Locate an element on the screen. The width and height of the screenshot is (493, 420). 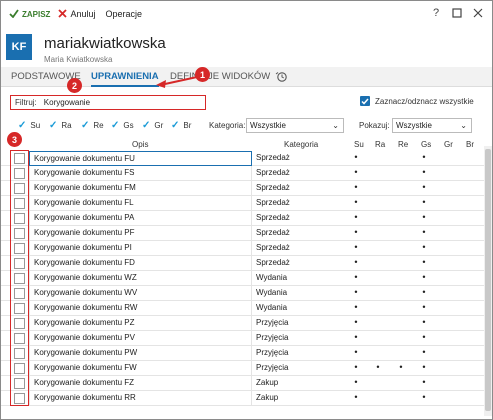
cell-opis: Korygowanie dokumentu PI is located at coordinates (140, 248).